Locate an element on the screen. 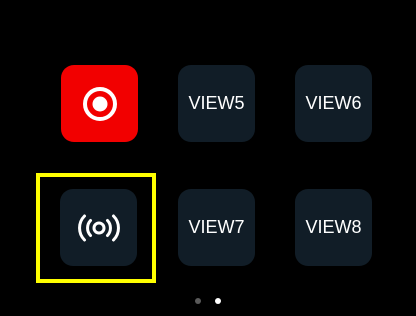  view7-label: VIEW7 is located at coordinates (216, 227).